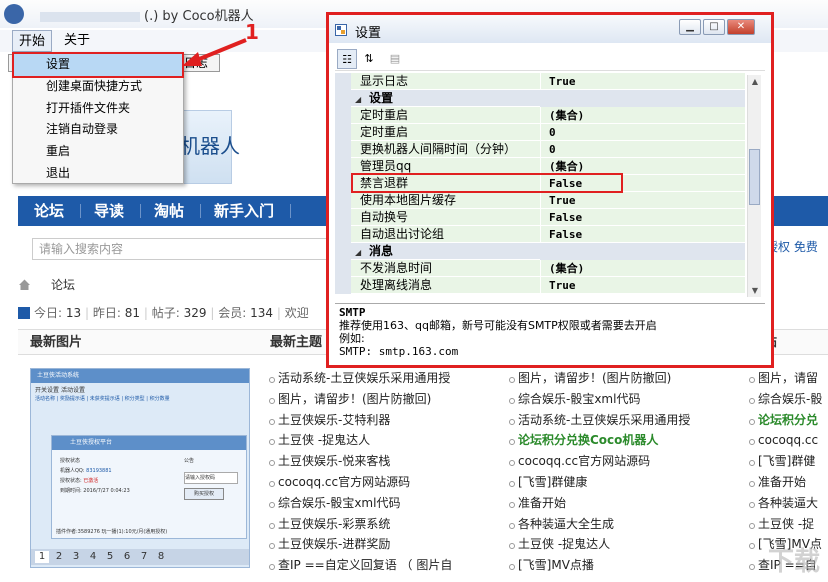 The width and height of the screenshot is (828, 582). I want to click on annotation-arrow-icon, so click(214, 52).